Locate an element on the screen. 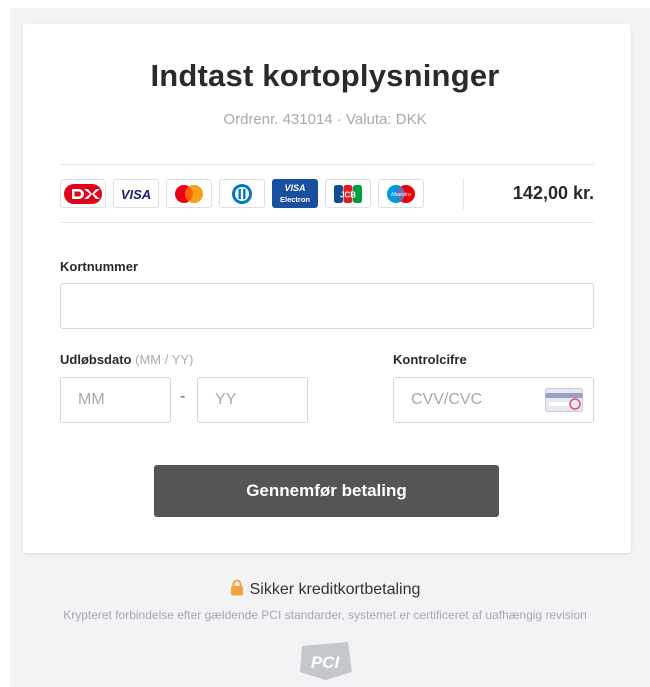 Image resolution: width=650 pixels, height=687 pixels. secure-payment-text: Sikker kreditkortbetaling is located at coordinates (335, 589).